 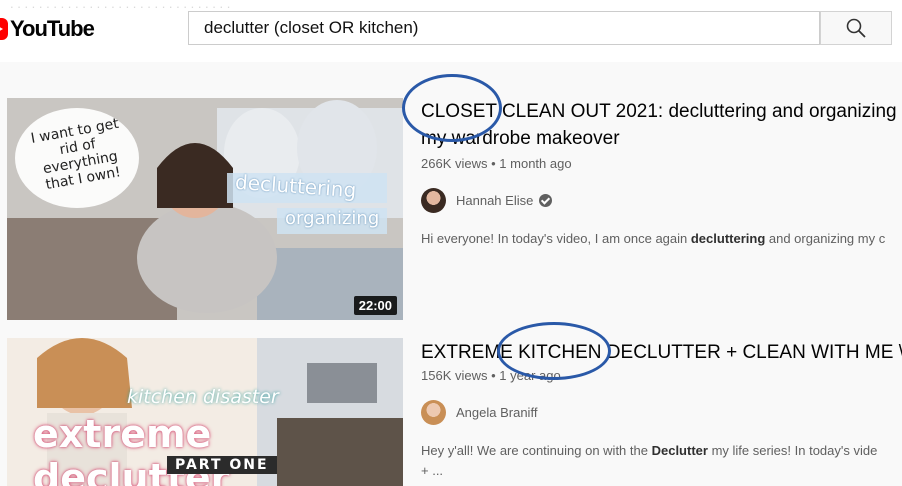 I want to click on channel-name: Angela Braniff, so click(x=496, y=412).